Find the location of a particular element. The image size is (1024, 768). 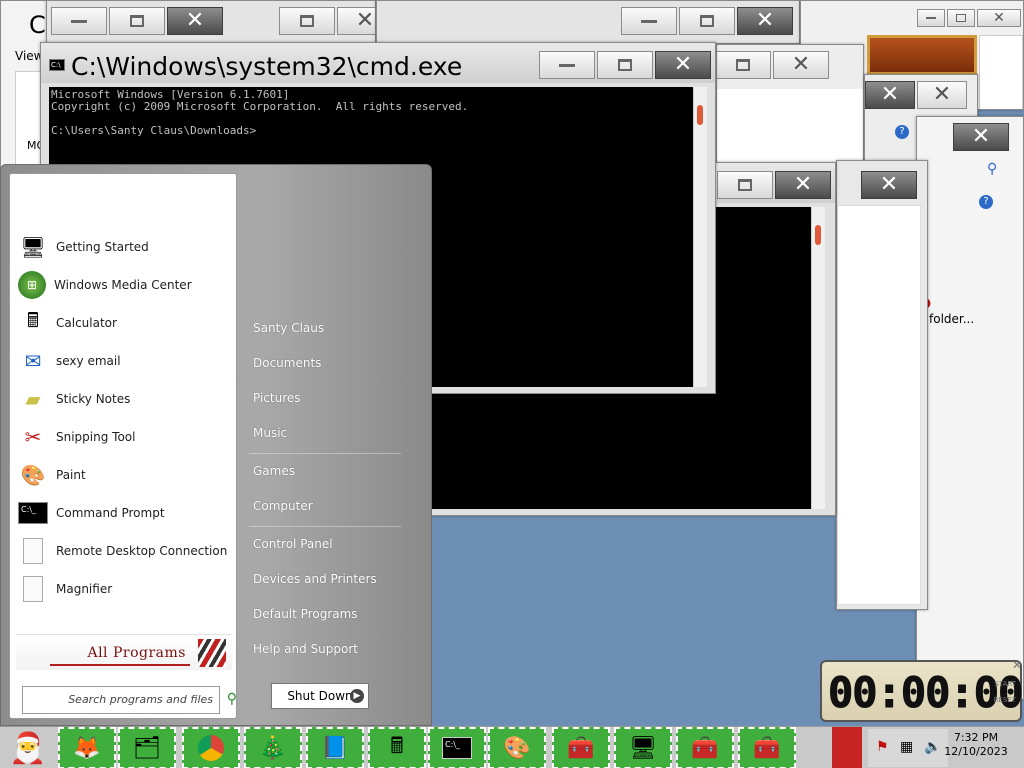

taskbar-toolbox-2: 🧰 is located at coordinates (705, 747).